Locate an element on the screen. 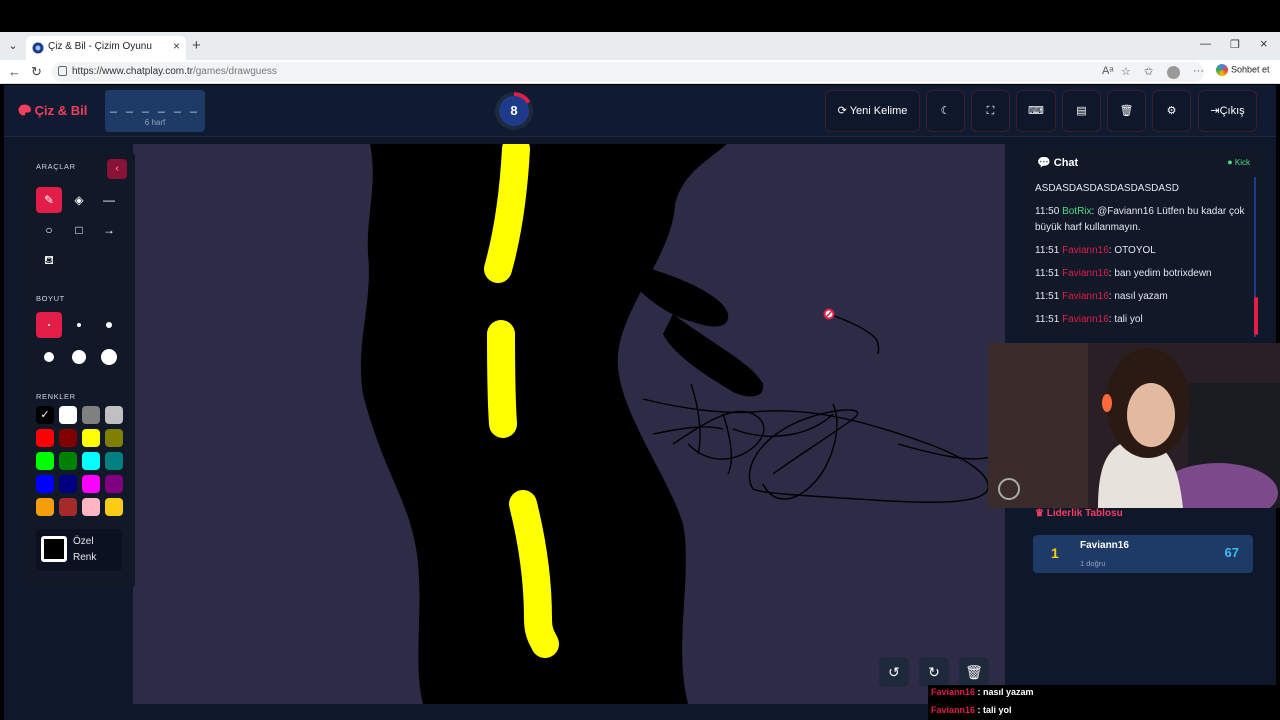 Image resolution: width=1280 pixels, height=720 pixels. logout-icon: ⇥ is located at coordinates (1215, 111).